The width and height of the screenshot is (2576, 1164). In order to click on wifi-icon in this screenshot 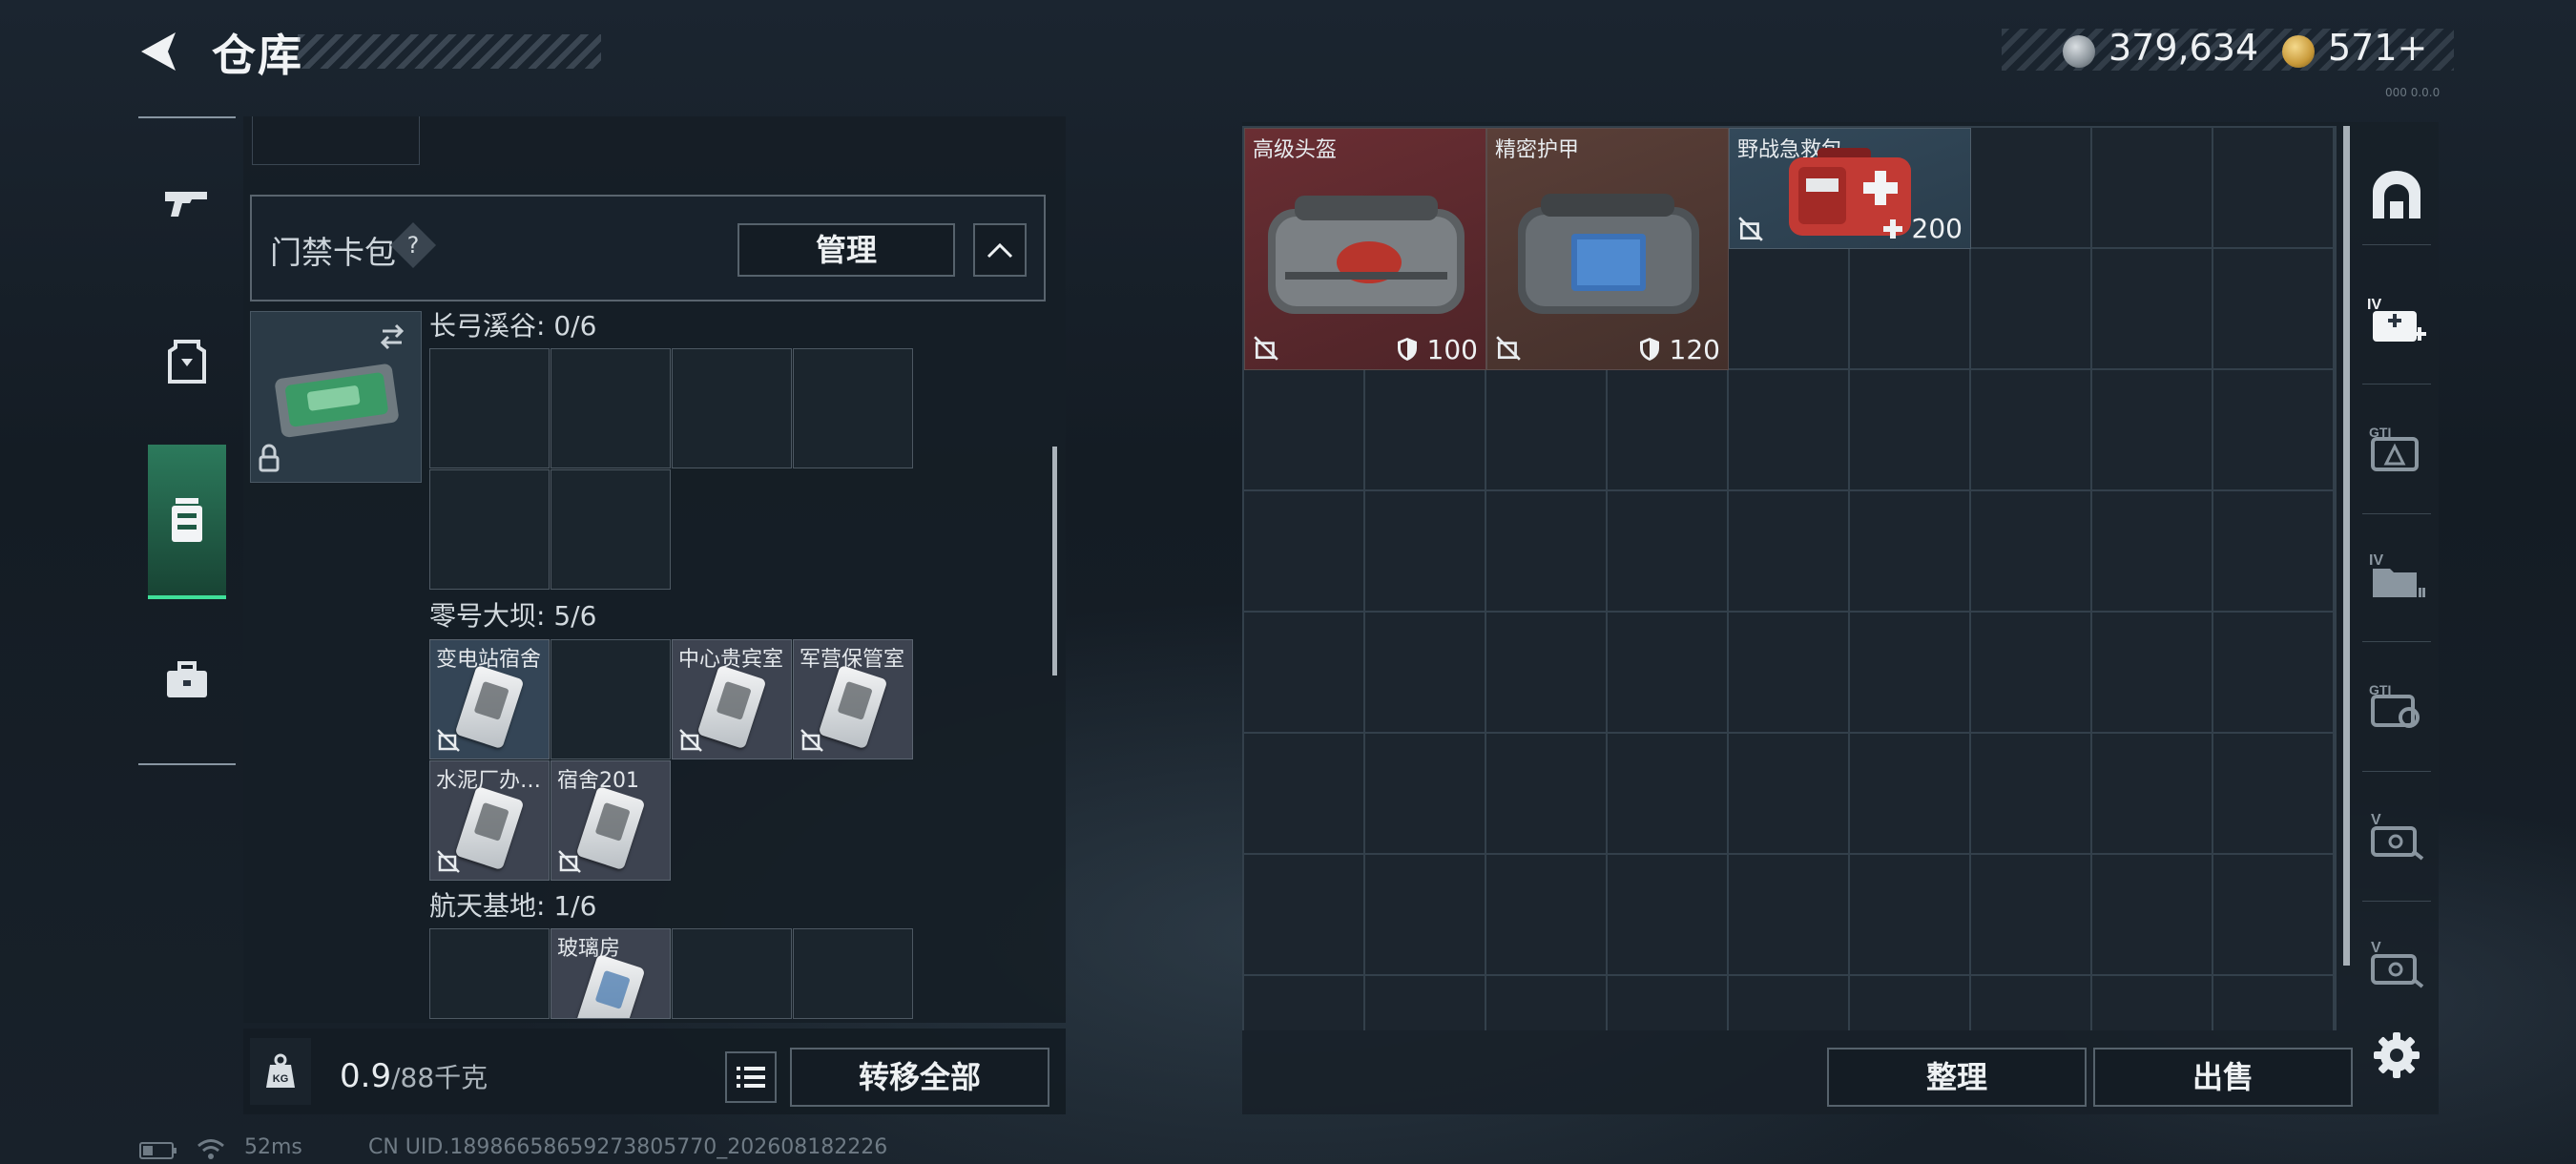, I will do `click(210, 1149)`.